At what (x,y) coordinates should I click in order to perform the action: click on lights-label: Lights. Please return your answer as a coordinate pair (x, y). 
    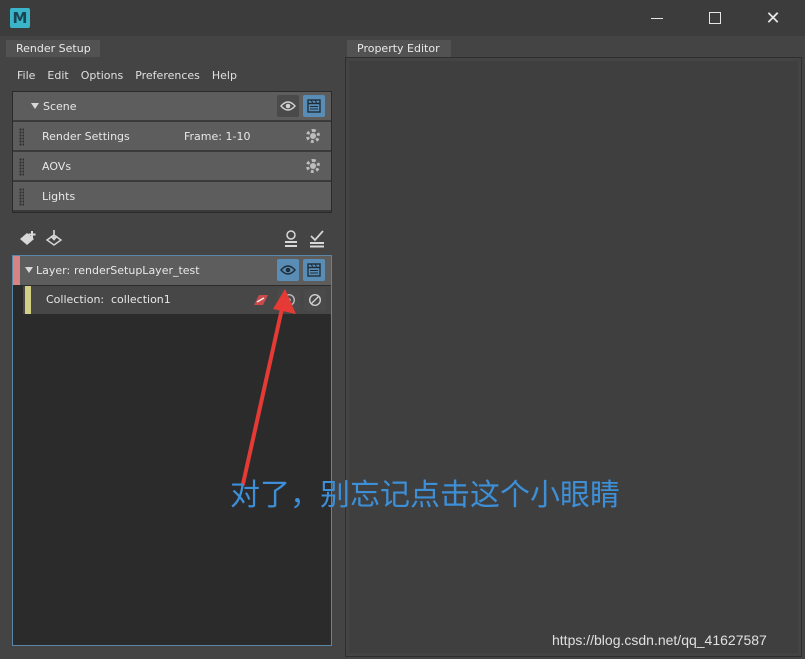
    Looking at the image, I should click on (59, 196).